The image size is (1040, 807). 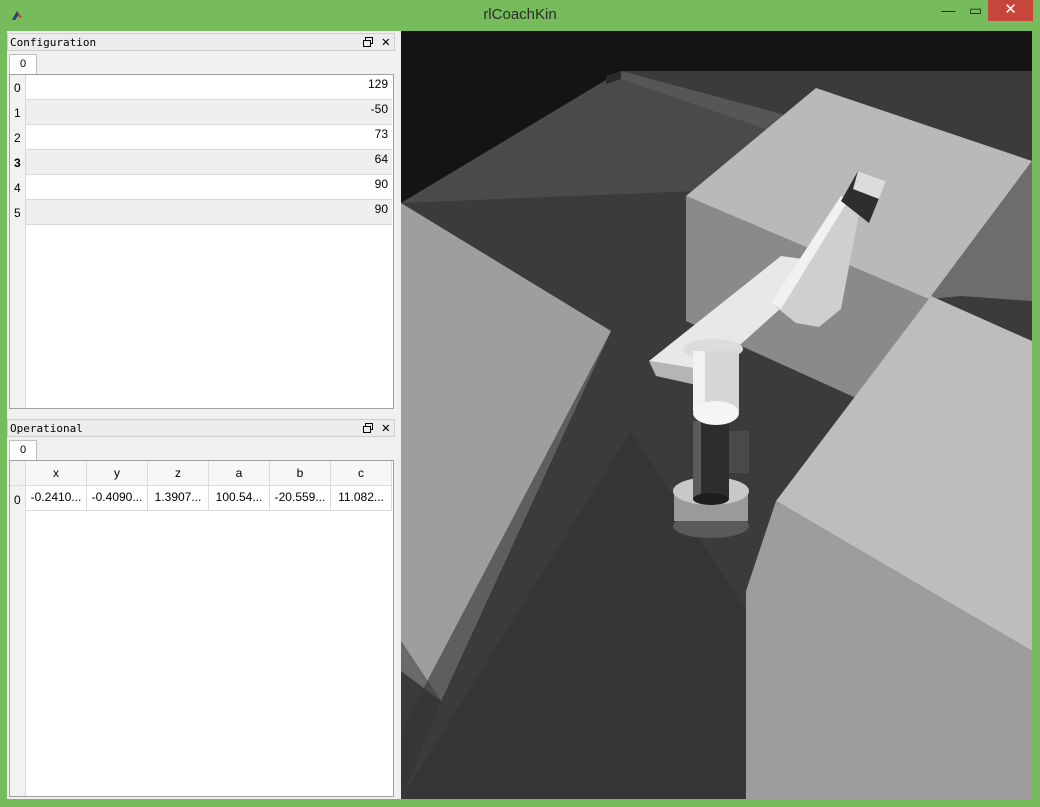 What do you see at coordinates (53, 42) in the screenshot?
I see `configuration-dock-title: Configuration` at bounding box center [53, 42].